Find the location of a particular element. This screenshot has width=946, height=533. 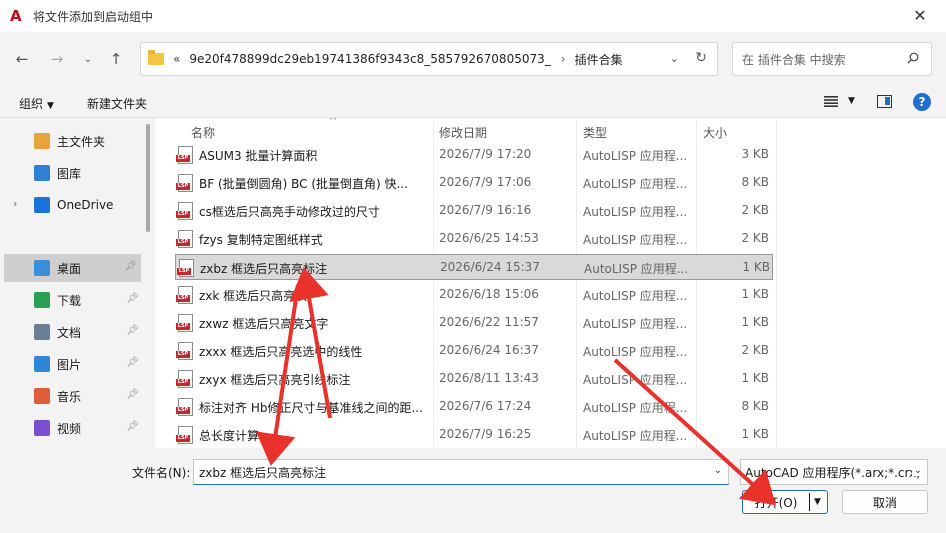

forward-arrow-icon: → is located at coordinates (57, 59).